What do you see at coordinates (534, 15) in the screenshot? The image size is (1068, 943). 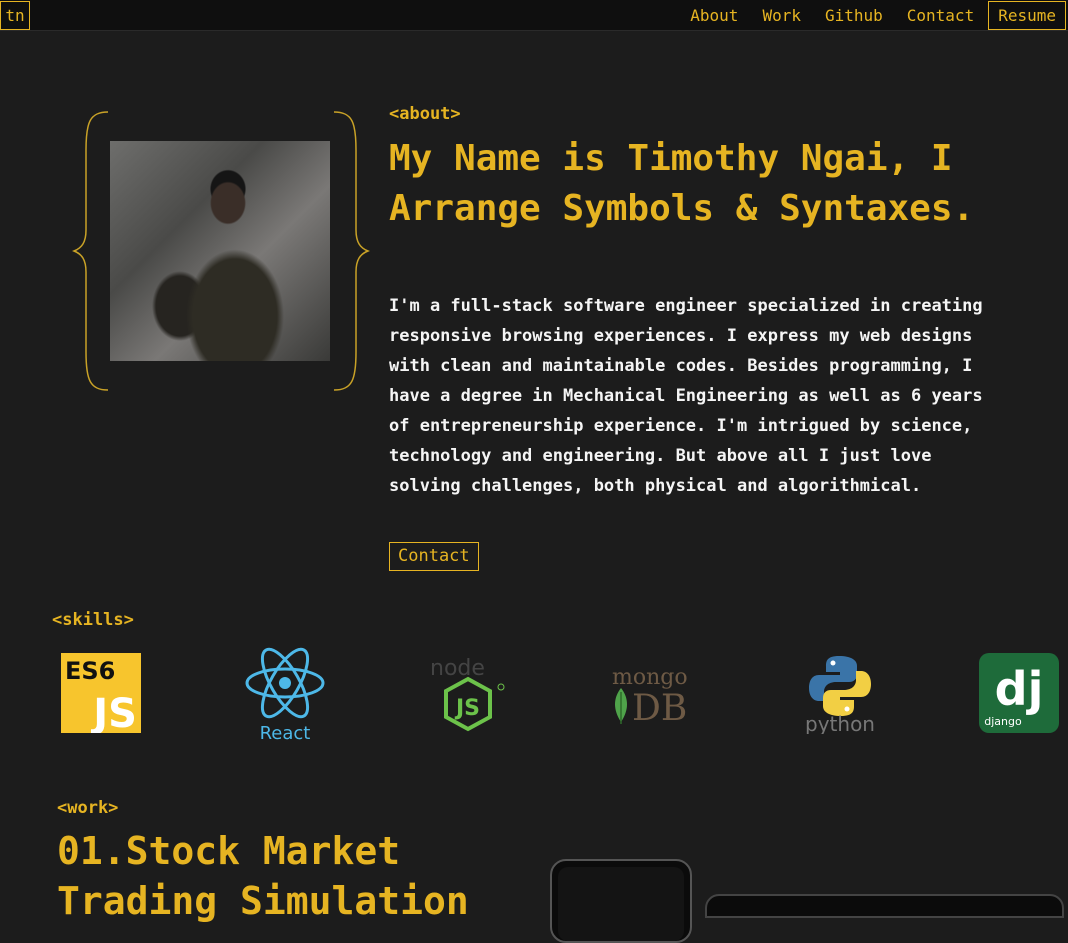 I see `top-nav: tn About Work Github Contact Resume` at bounding box center [534, 15].